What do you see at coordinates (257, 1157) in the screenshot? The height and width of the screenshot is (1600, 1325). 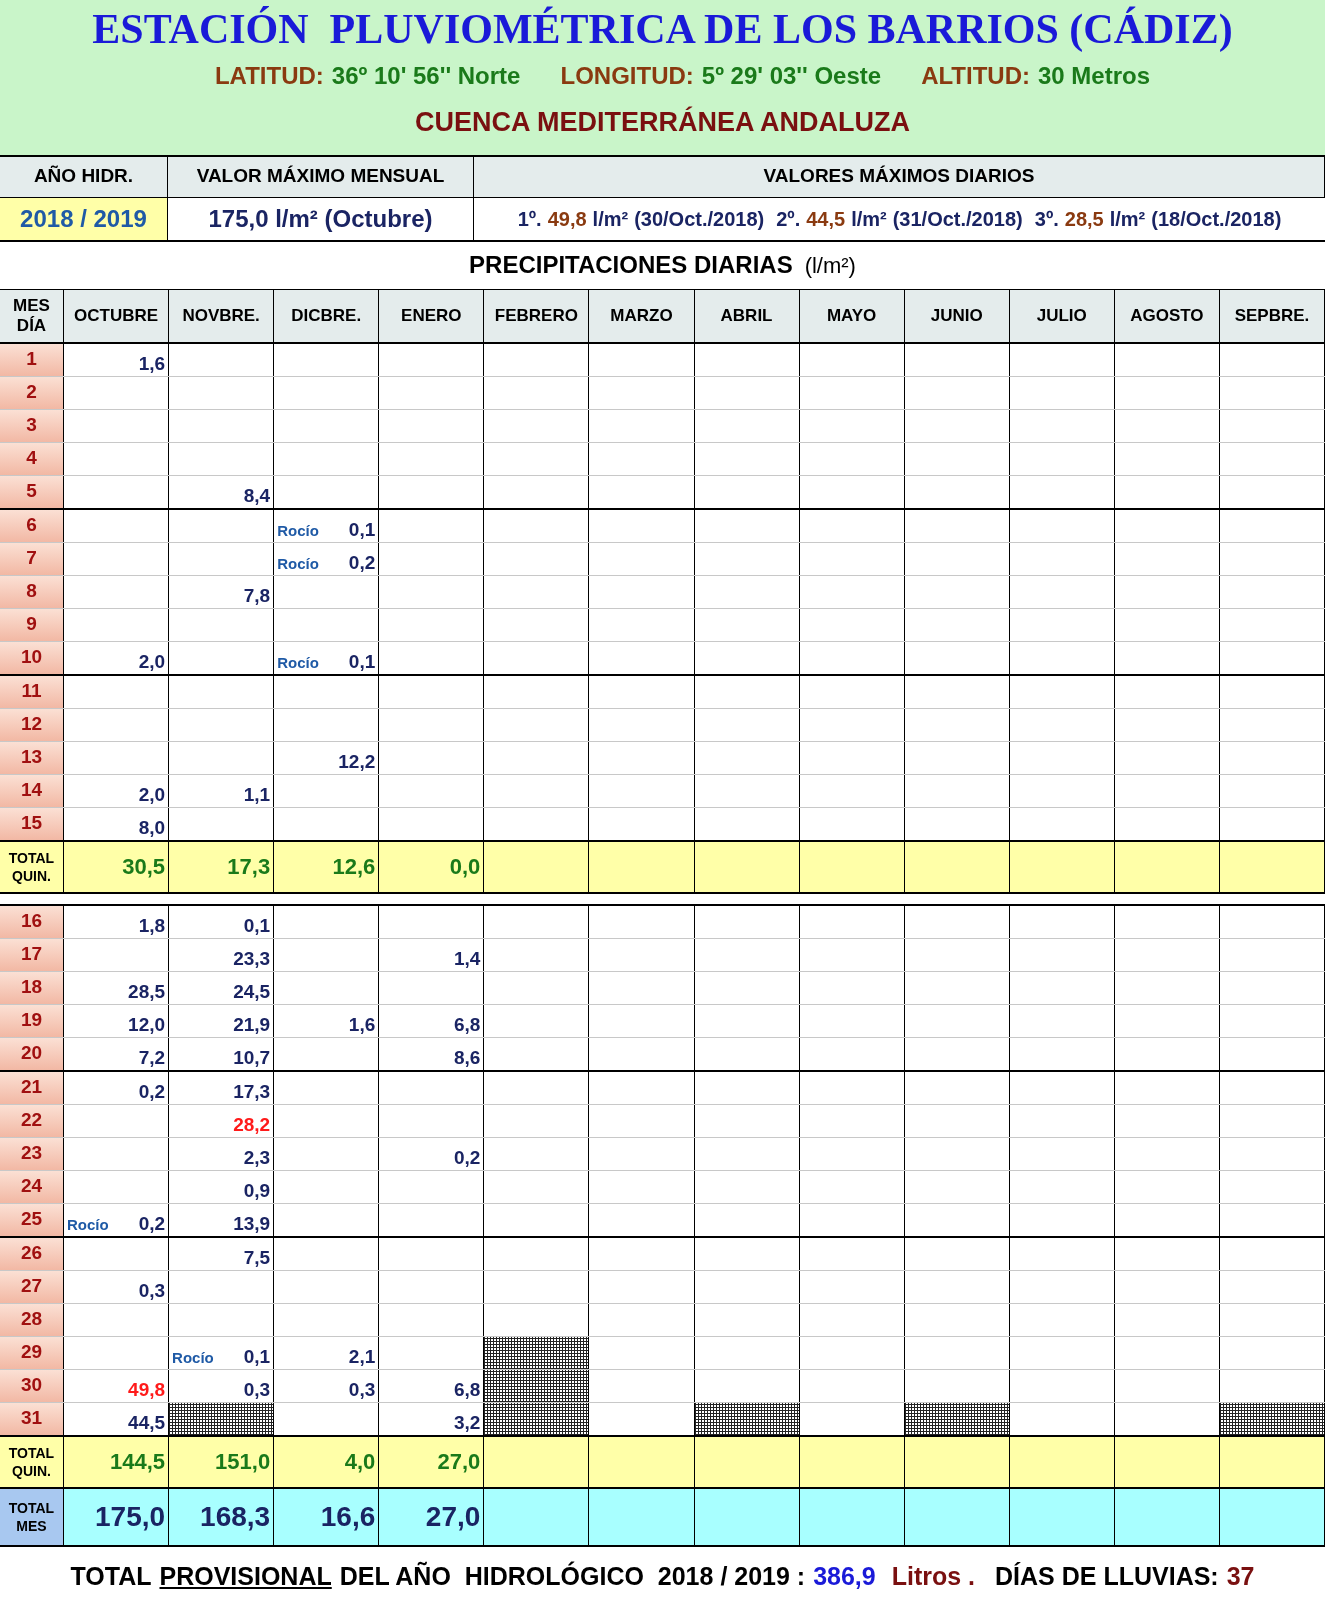 I see `rainfall-value: 2,3` at bounding box center [257, 1157].